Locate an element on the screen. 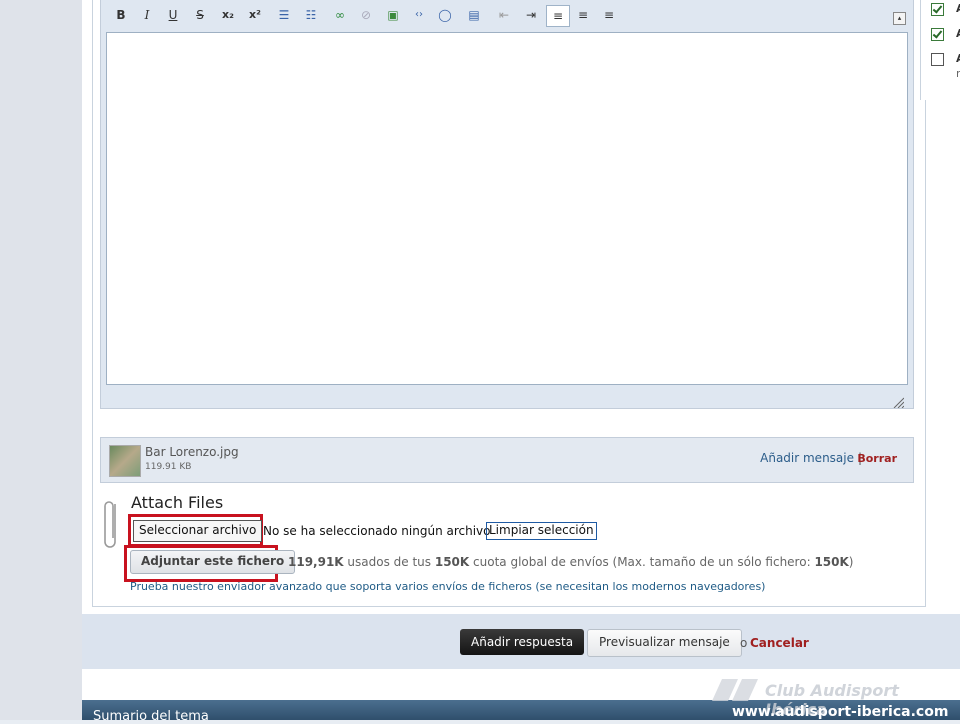 Image resolution: width=960 pixels, height=724 pixels. image-icon: ▣ is located at coordinates (393, 15).